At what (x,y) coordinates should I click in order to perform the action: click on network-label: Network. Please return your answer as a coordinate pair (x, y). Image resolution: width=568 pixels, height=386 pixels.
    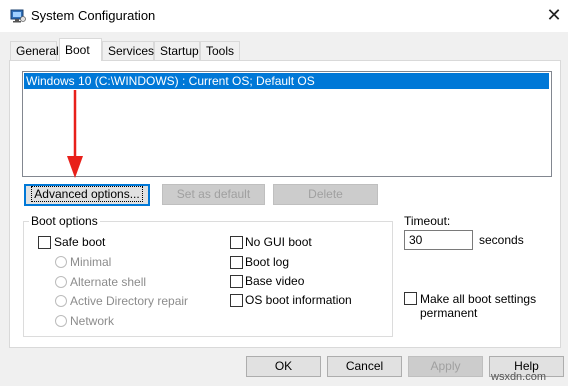
    Looking at the image, I should click on (92, 321).